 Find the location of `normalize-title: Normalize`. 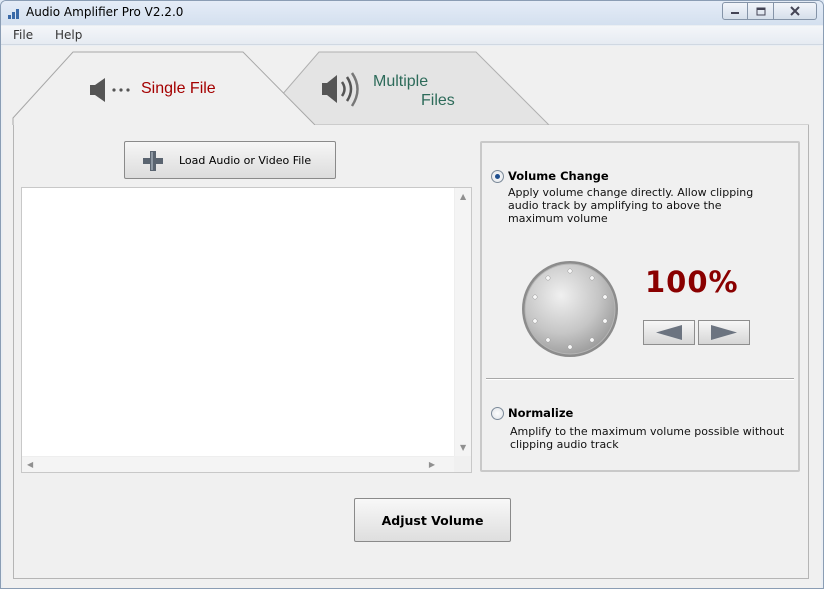

normalize-title: Normalize is located at coordinates (540, 413).